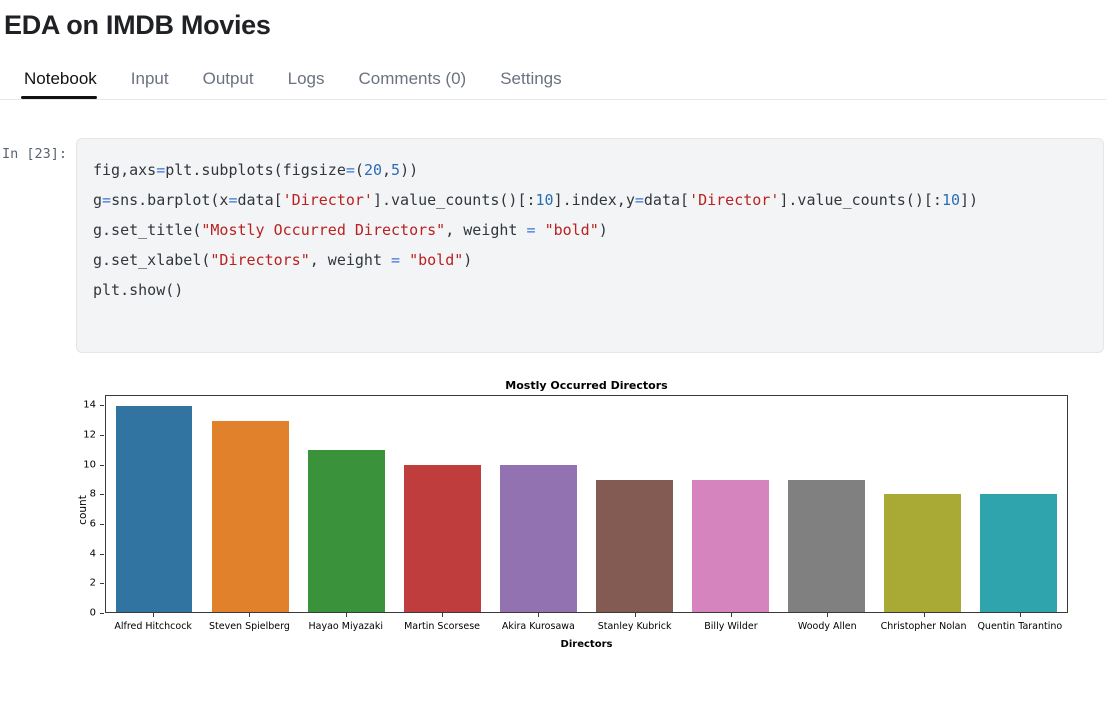 The height and width of the screenshot is (710, 1106). I want to click on tab-settings: Settings, so click(530, 84).